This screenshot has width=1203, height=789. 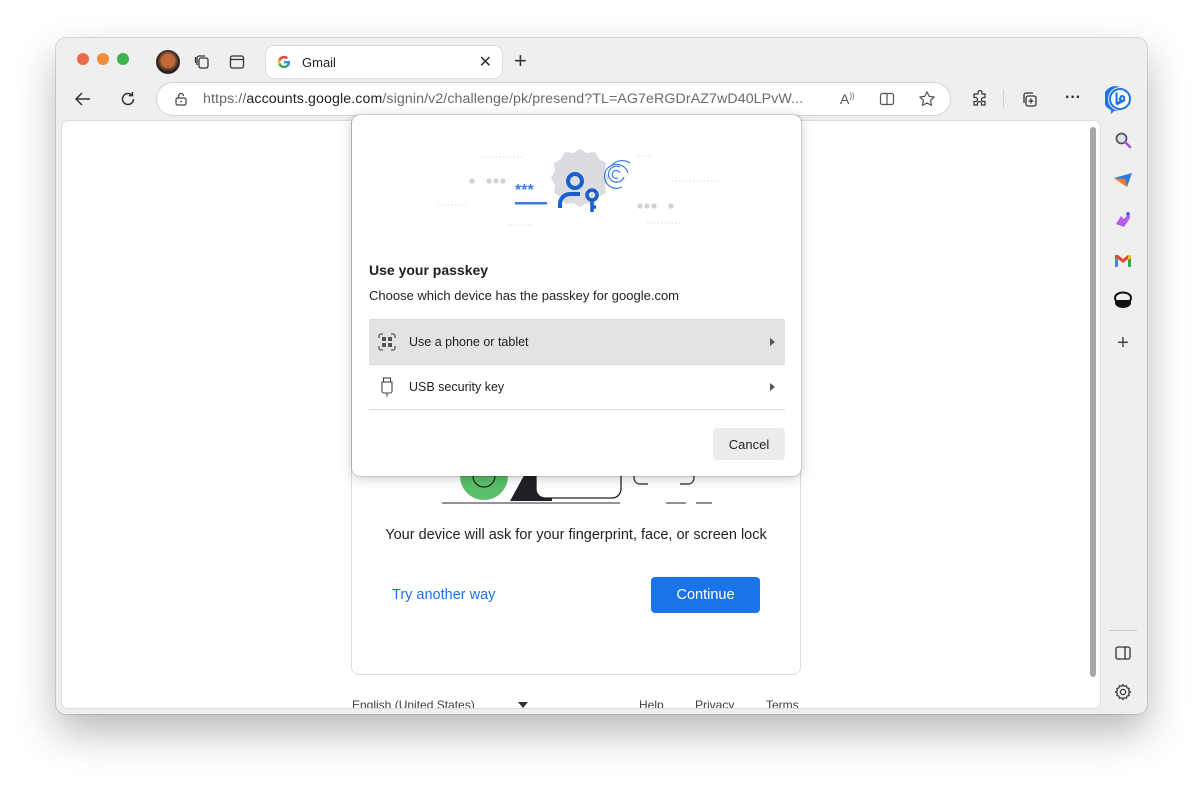 What do you see at coordinates (1120, 100) in the screenshot?
I see `bing-copilot-icon` at bounding box center [1120, 100].